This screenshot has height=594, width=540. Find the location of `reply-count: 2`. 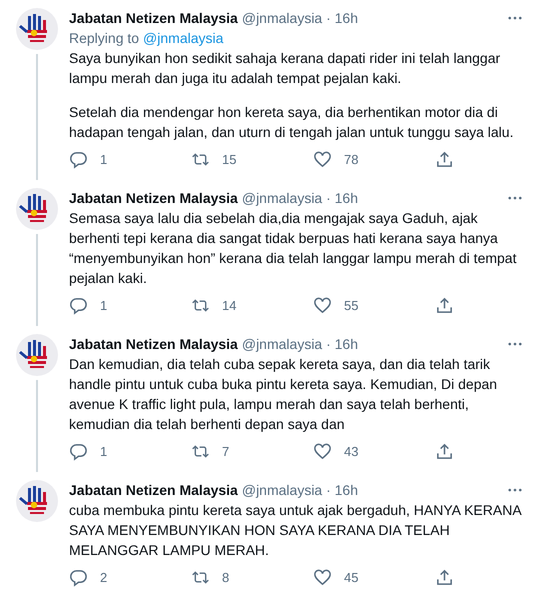

reply-count: 2 is located at coordinates (104, 577).